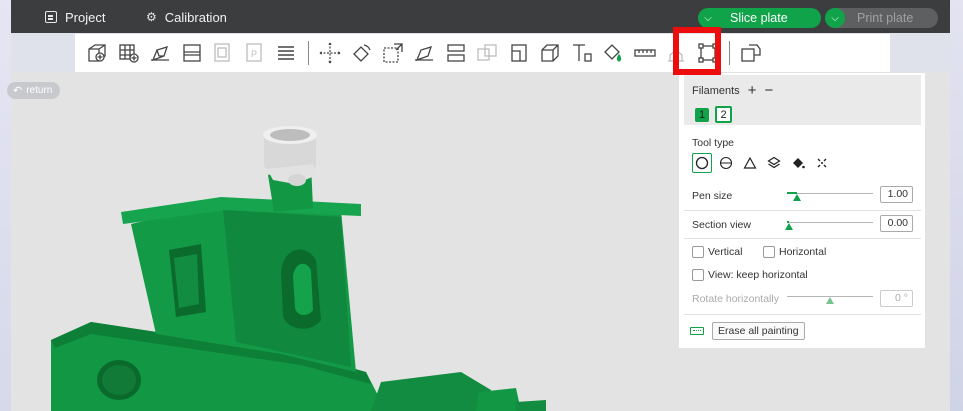  I want to click on triangle-icon, so click(750, 163).